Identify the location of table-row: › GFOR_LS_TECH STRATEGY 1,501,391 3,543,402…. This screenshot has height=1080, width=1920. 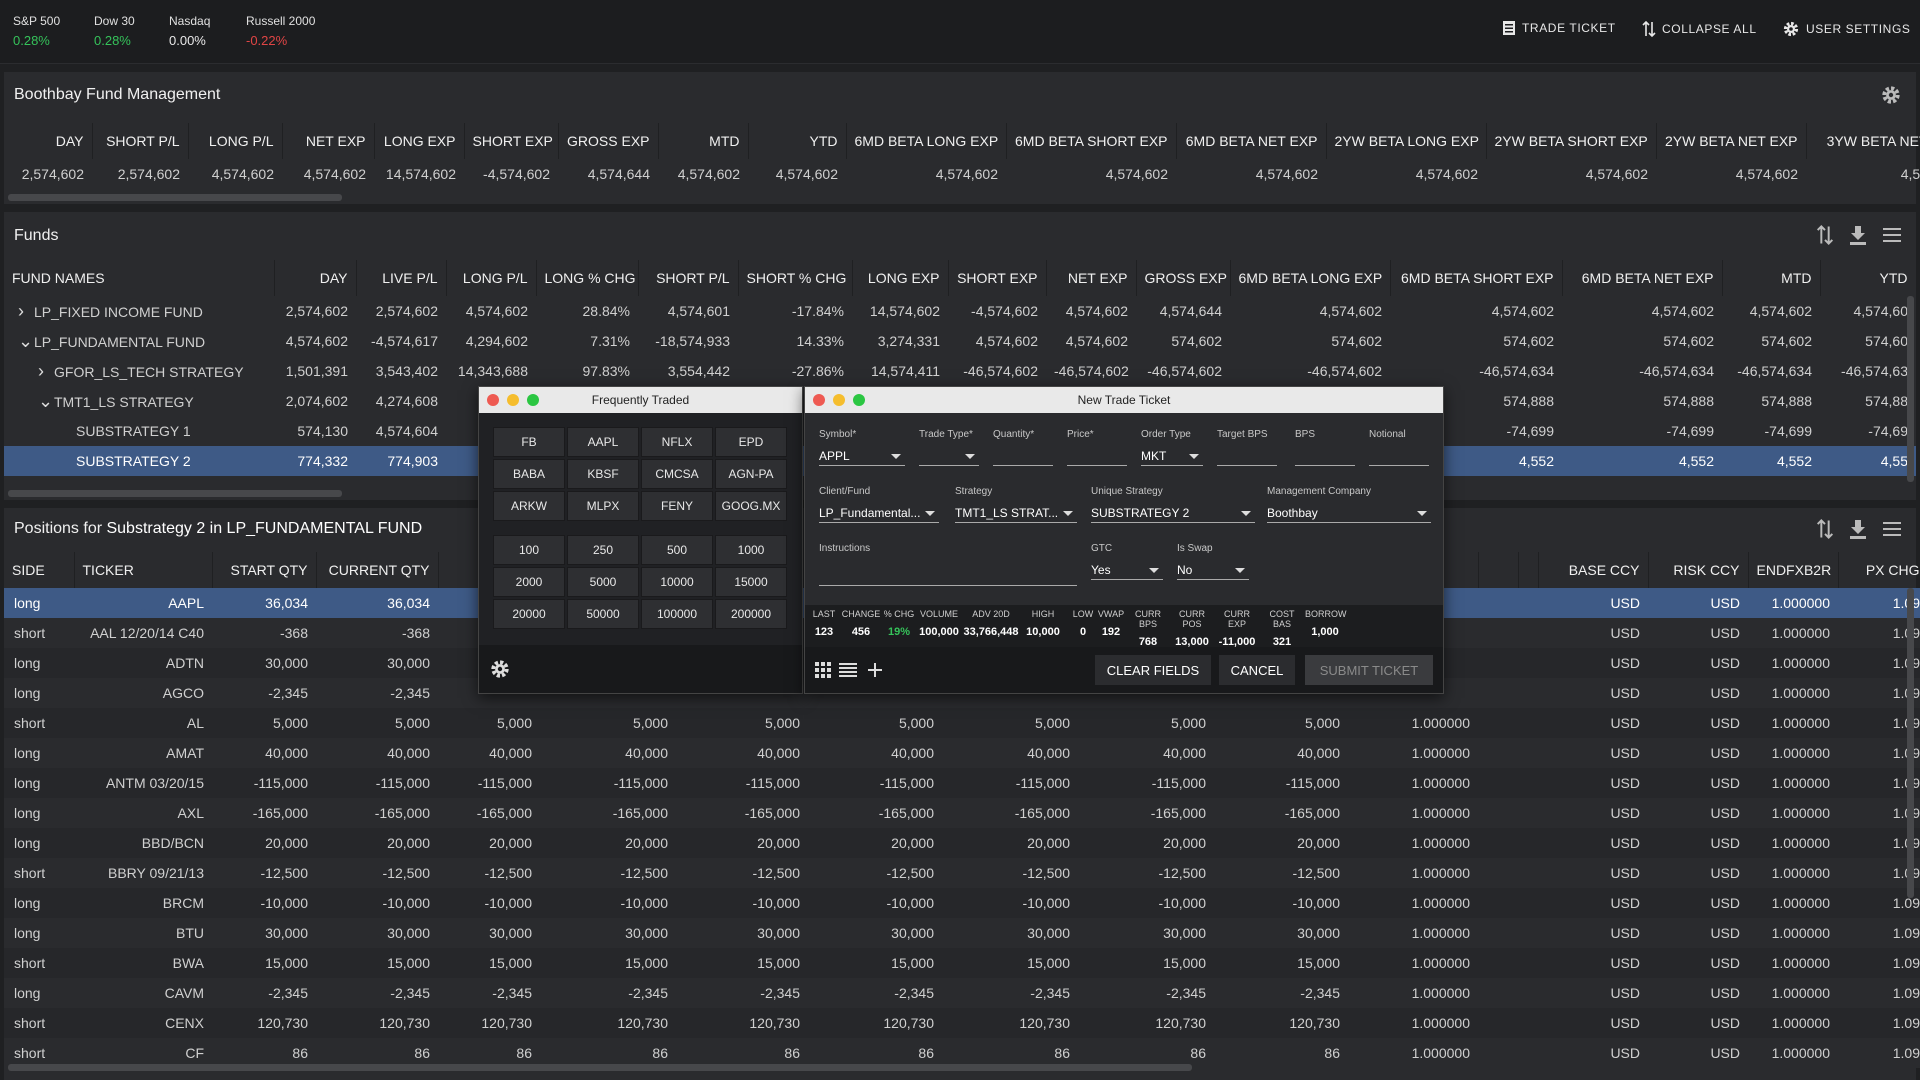
(960, 371).